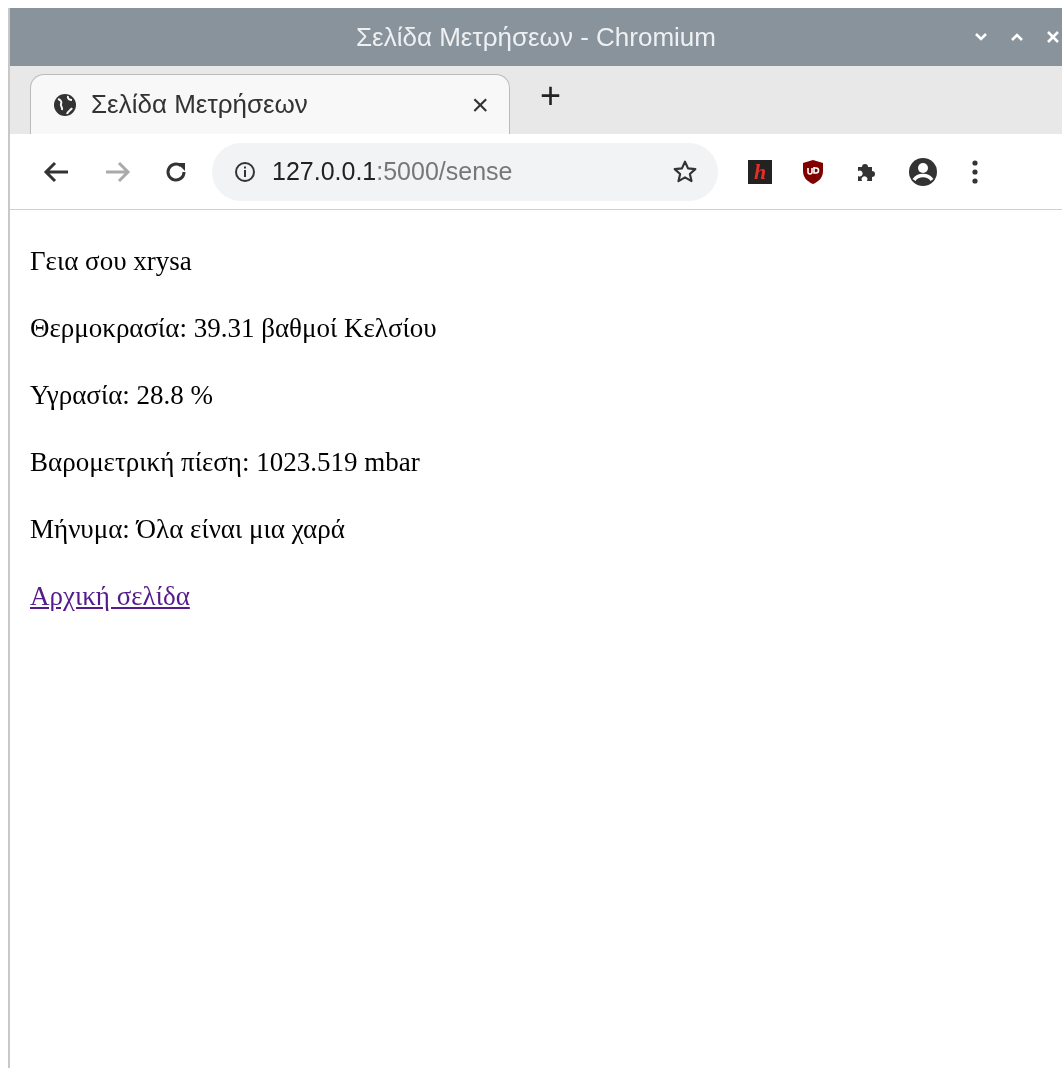  Describe the element at coordinates (536, 37) in the screenshot. I see `window-title: Σελίδα Μετρήσεων - Chromium` at that location.